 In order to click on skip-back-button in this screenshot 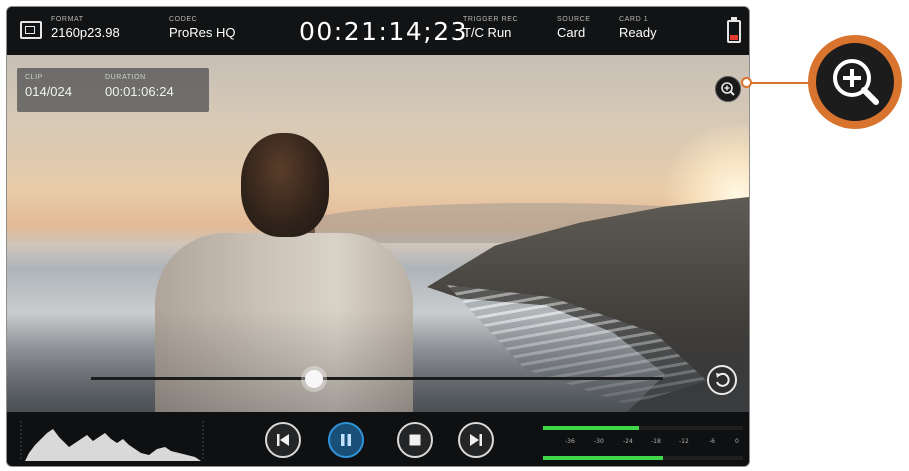, I will do `click(283, 440)`.